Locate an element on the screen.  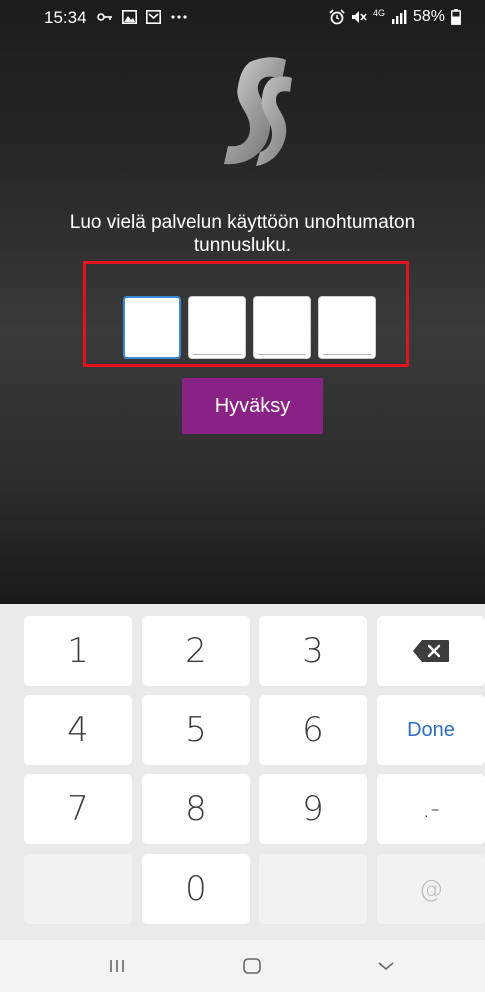
signal-icon is located at coordinates (399, 17).